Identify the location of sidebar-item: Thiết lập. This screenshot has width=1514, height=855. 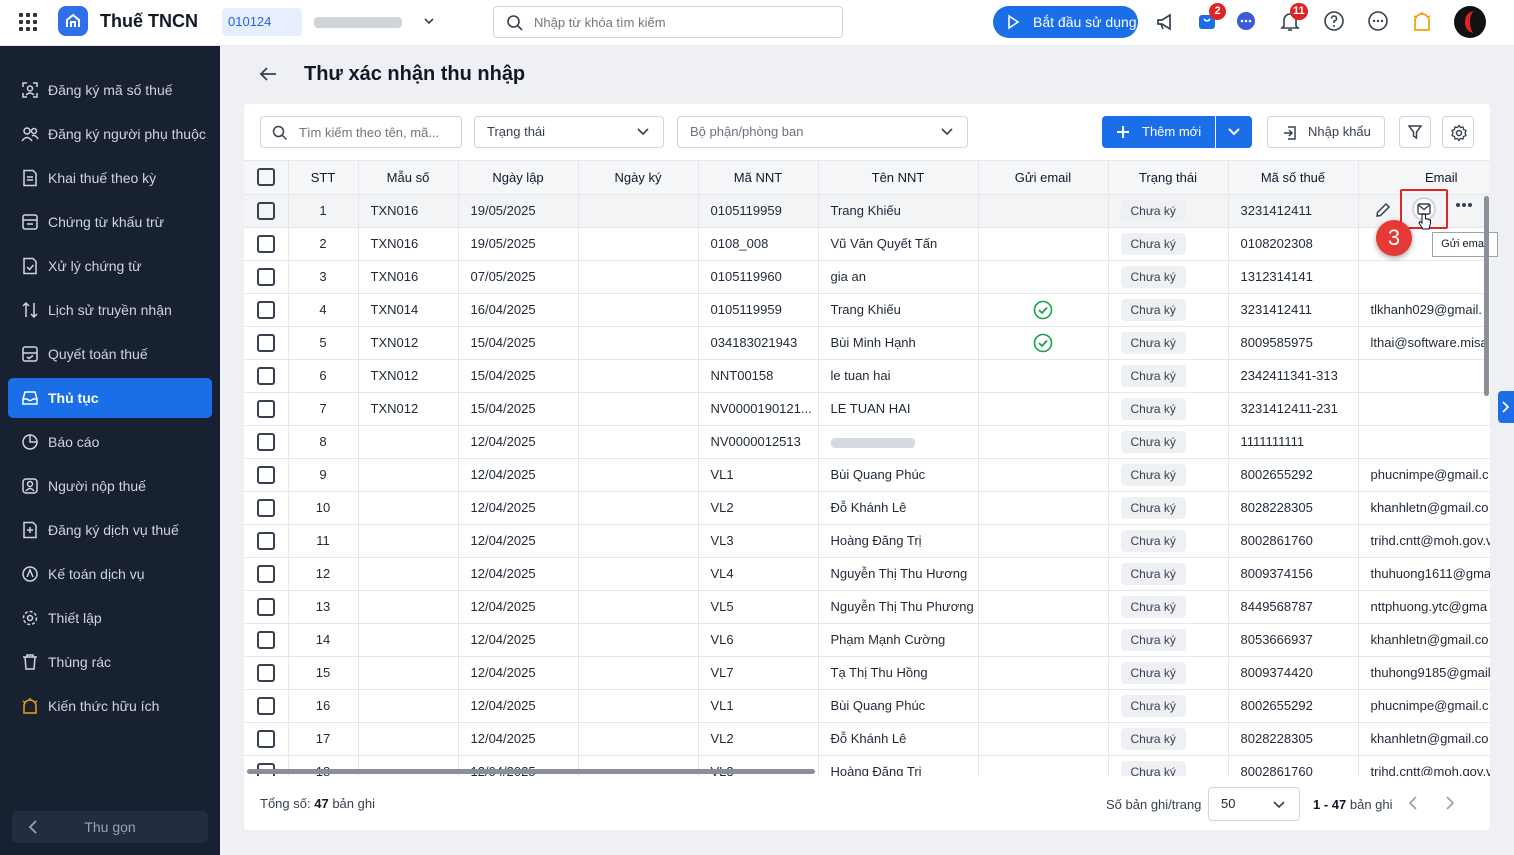
(110, 618).